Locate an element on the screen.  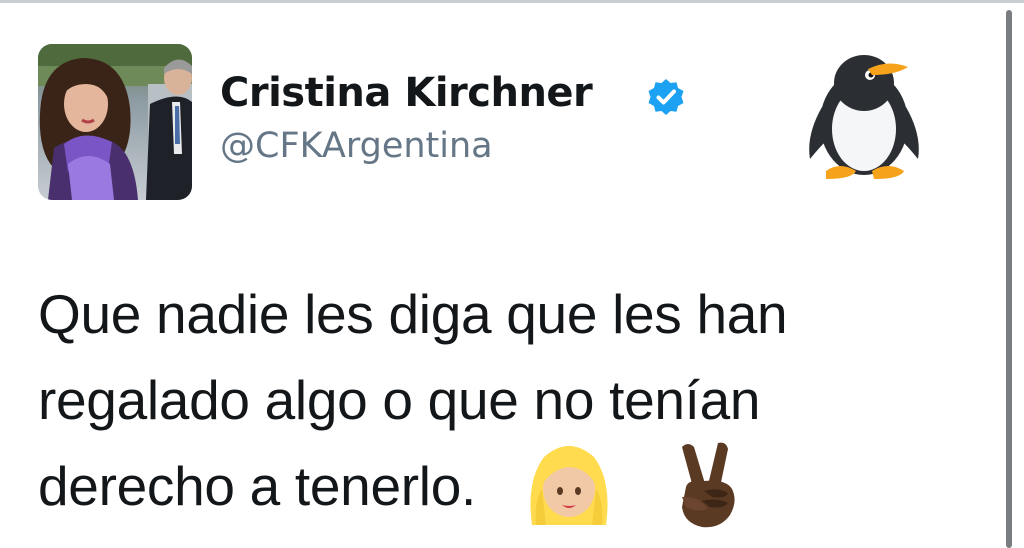
tweet-text-line: Que nadie les diga que les han is located at coordinates (413, 314).